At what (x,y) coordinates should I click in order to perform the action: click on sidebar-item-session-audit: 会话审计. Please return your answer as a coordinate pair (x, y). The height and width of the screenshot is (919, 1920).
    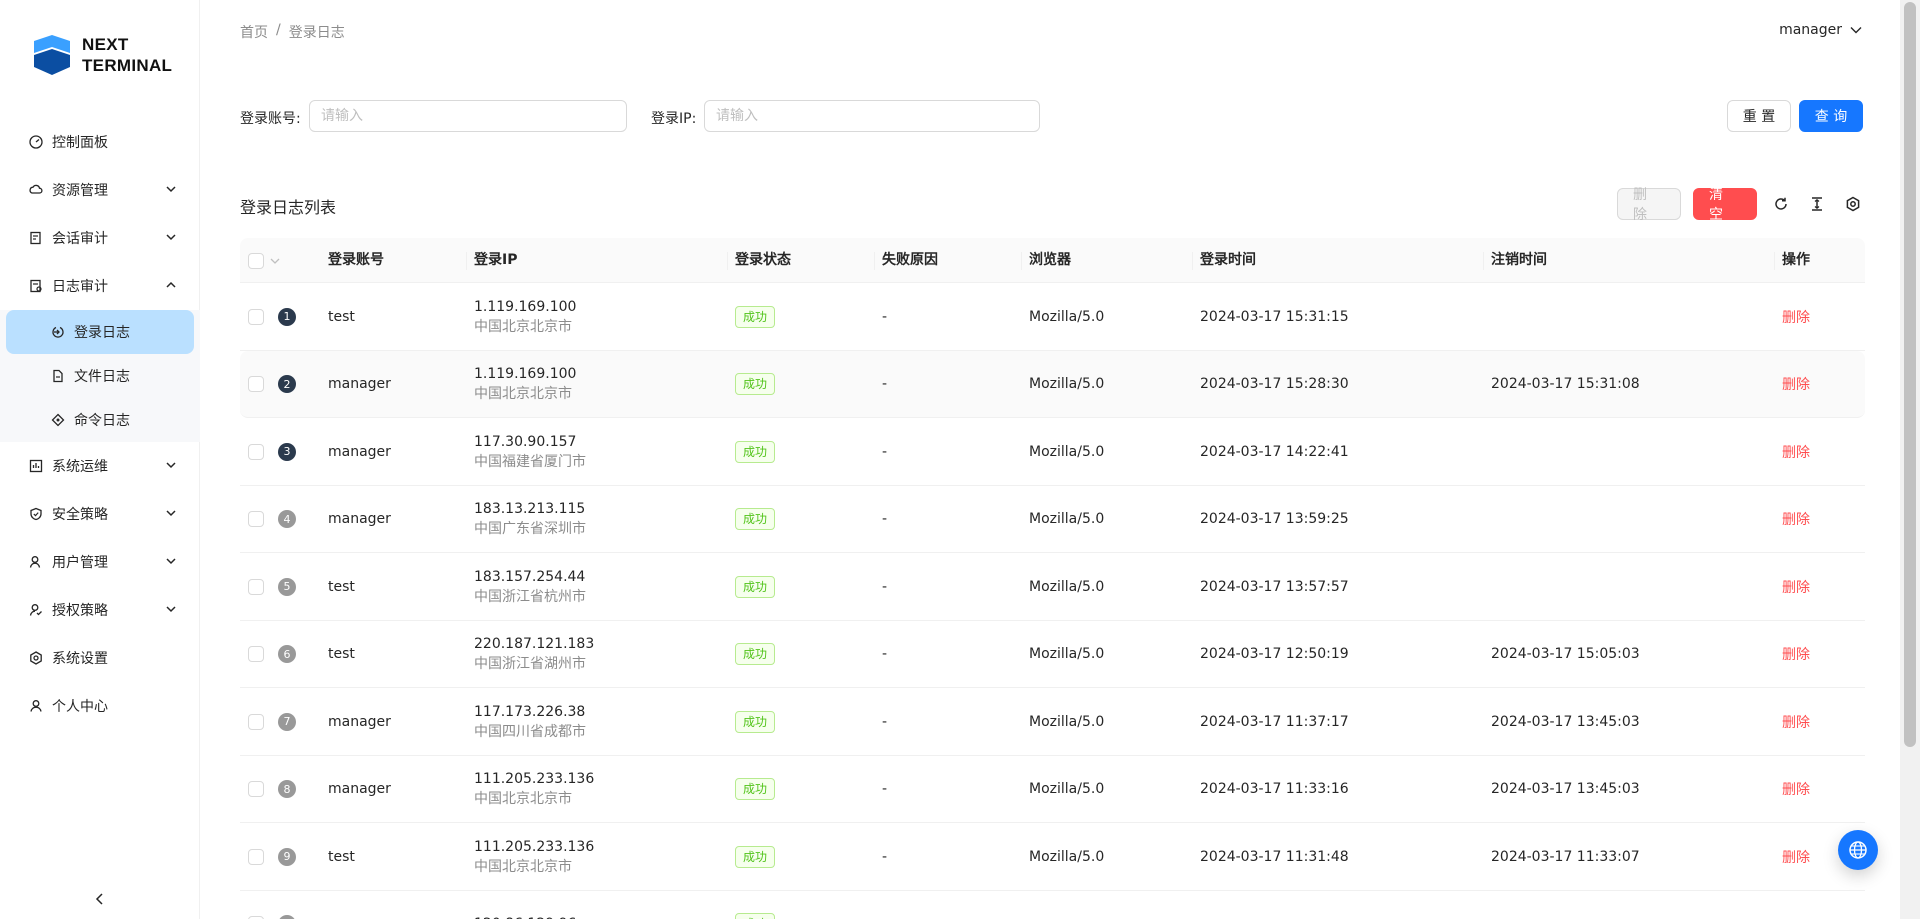
    Looking at the image, I should click on (100, 238).